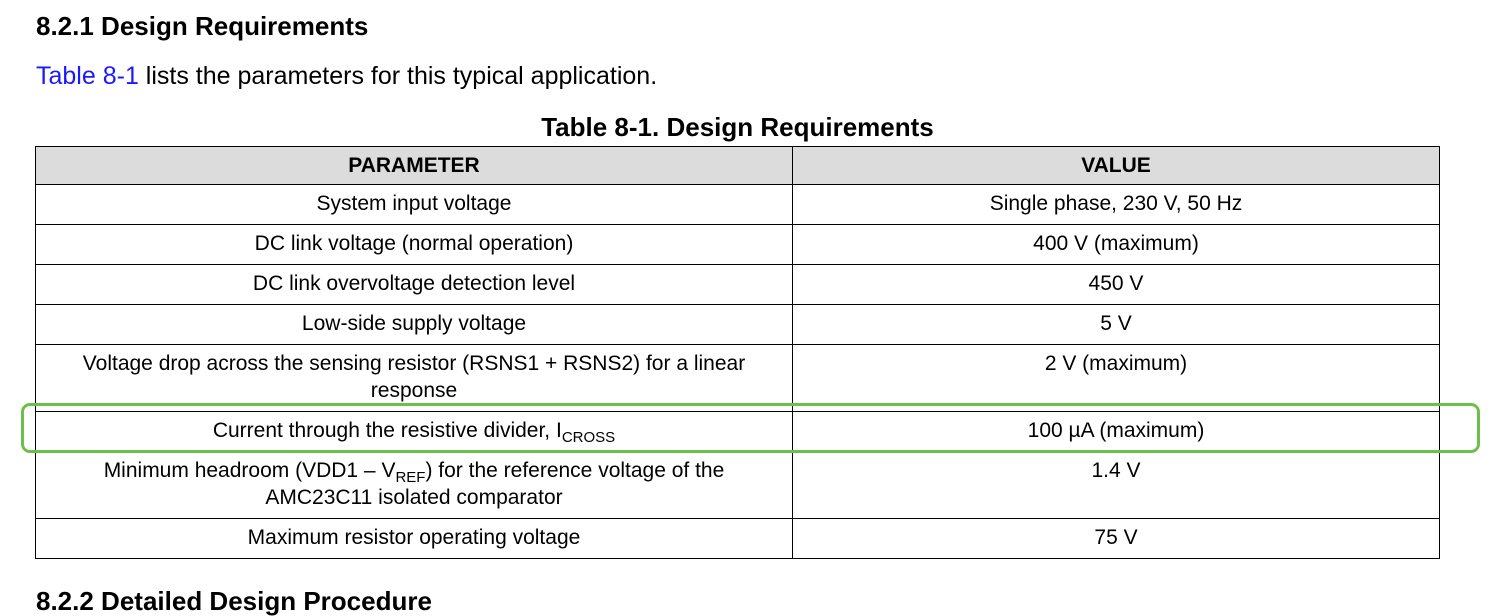 The image size is (1509, 616). I want to click on subscript-cross: CROSS, so click(588, 437).